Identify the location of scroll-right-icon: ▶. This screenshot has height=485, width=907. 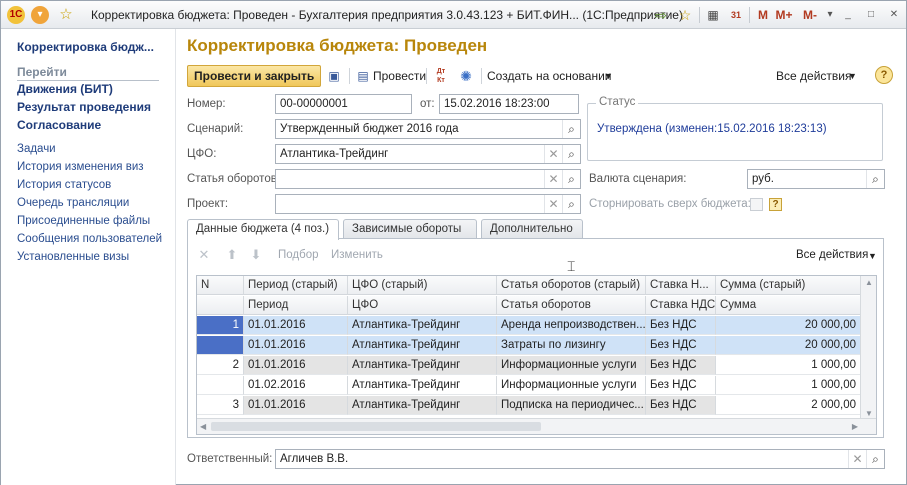
(855, 426).